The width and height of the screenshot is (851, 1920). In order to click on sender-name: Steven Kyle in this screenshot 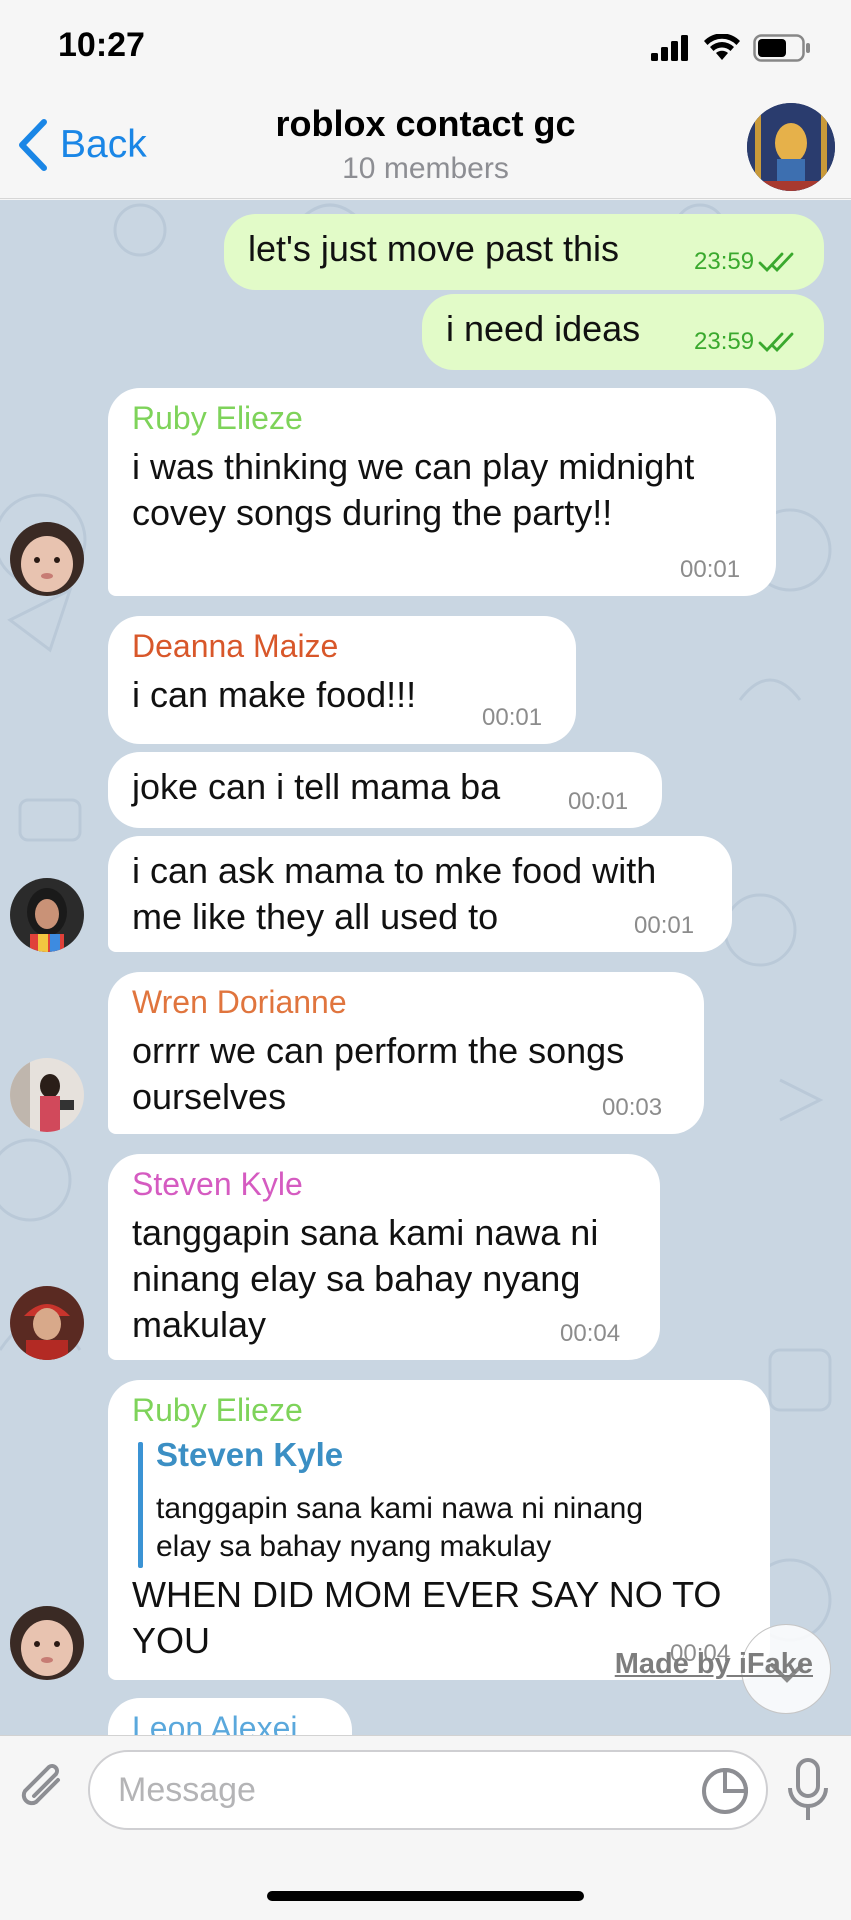, I will do `click(217, 1184)`.